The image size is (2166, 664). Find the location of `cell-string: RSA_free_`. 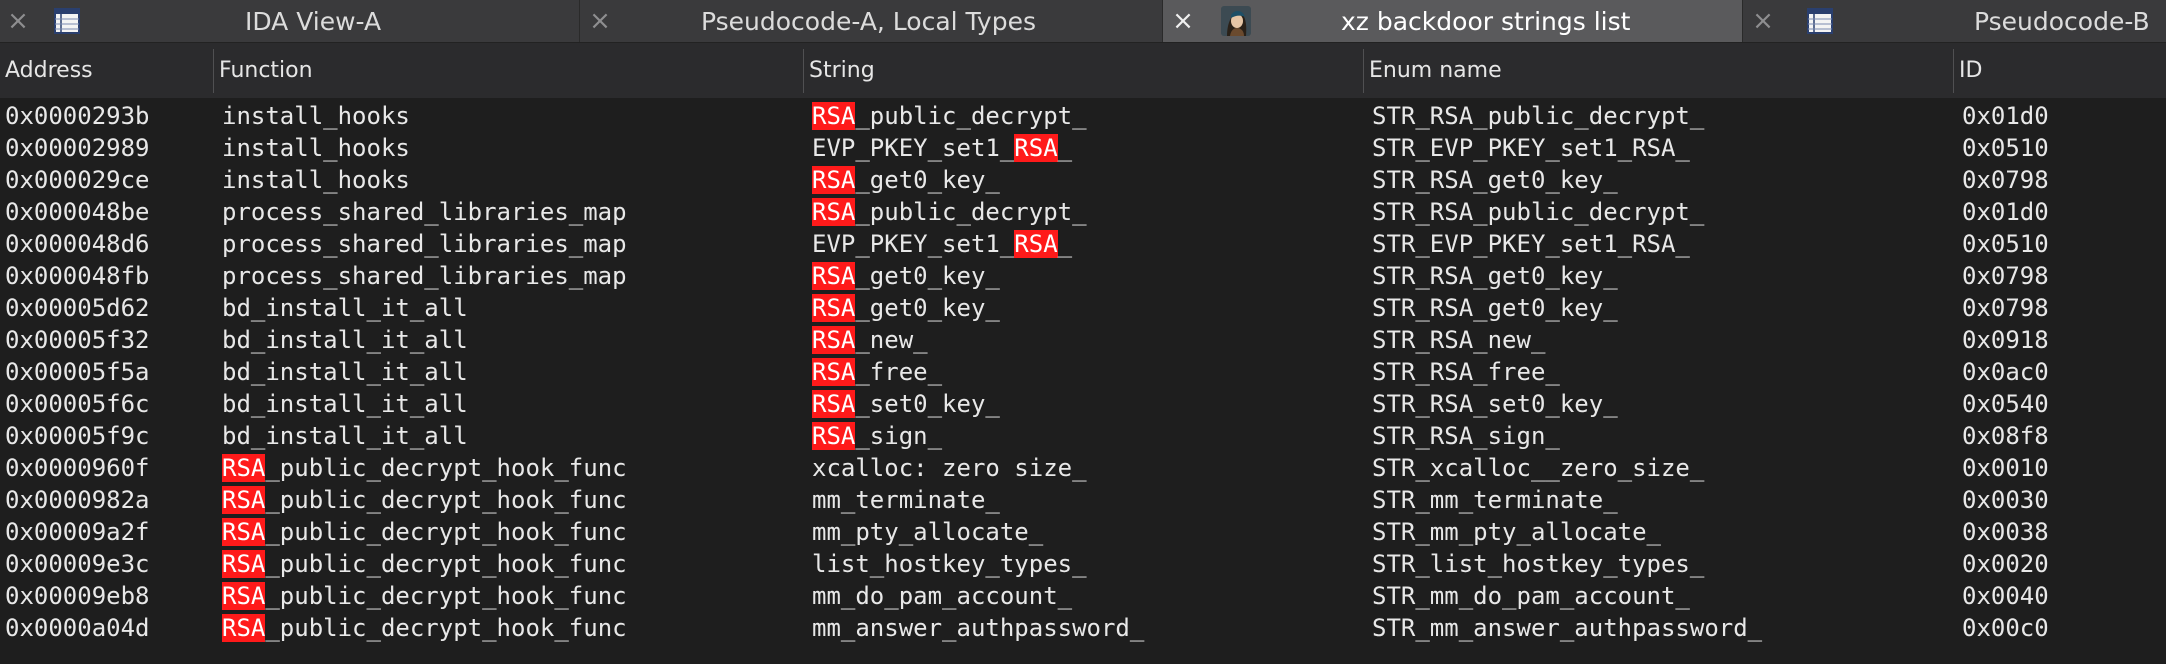

cell-string: RSA_free_ is located at coordinates (877, 372).